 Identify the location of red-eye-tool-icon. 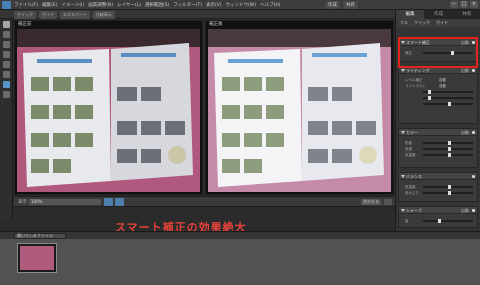
(6, 54).